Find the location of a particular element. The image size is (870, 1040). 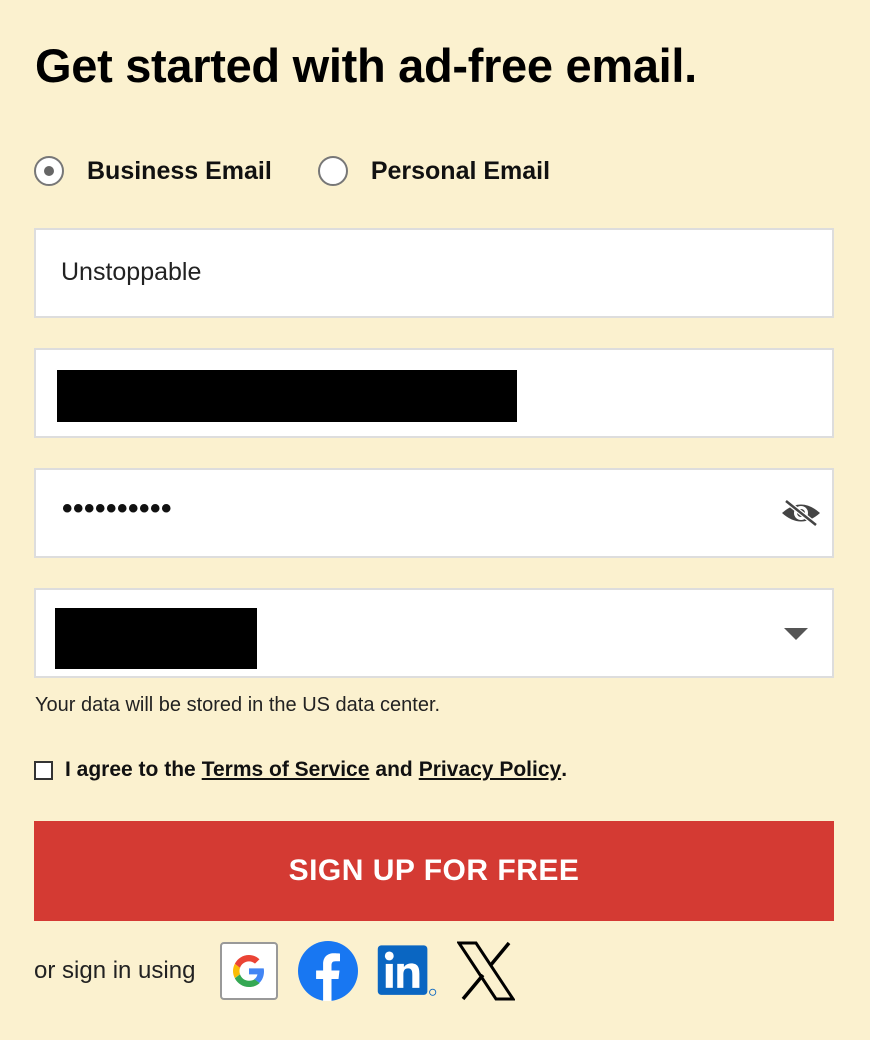

linkedin-icon is located at coordinates (407, 970).